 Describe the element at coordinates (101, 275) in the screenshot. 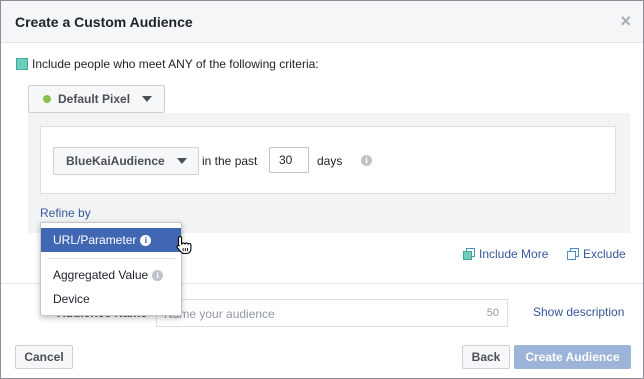

I see `menu-item-label: Aggregated Value` at that location.